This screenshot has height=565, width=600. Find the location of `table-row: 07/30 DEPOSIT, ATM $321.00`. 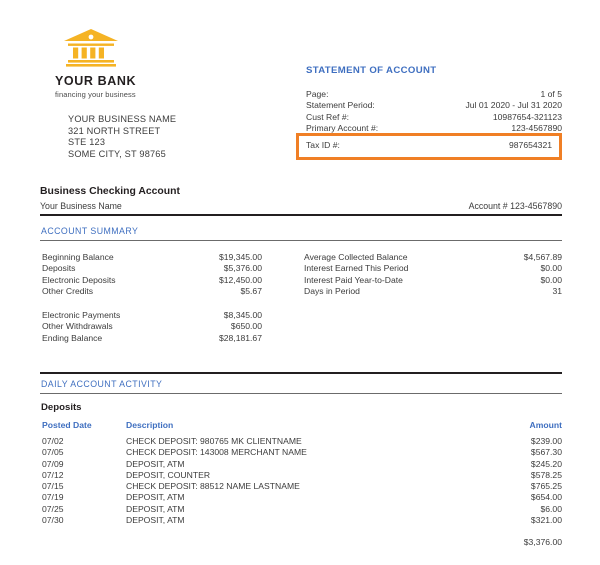

table-row: 07/30 DEPOSIT, ATM $321.00 is located at coordinates (302, 520).